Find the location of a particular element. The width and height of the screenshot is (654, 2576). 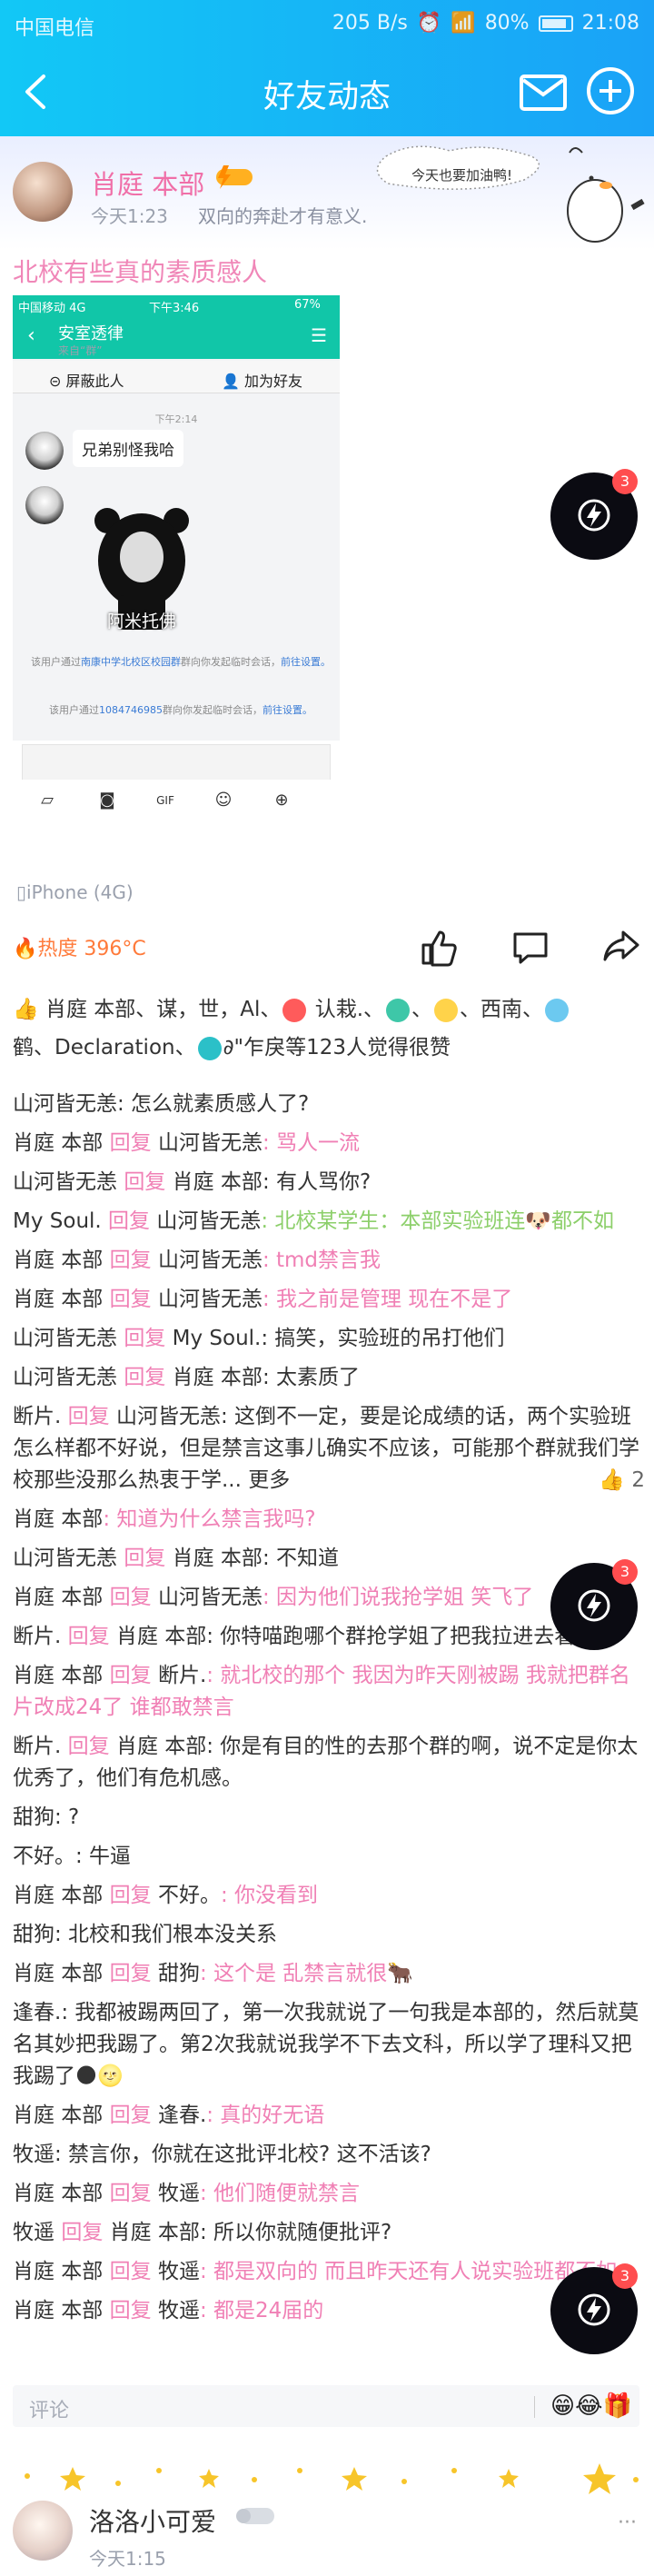

comment-author: My Soul. is located at coordinates (58, 1221).